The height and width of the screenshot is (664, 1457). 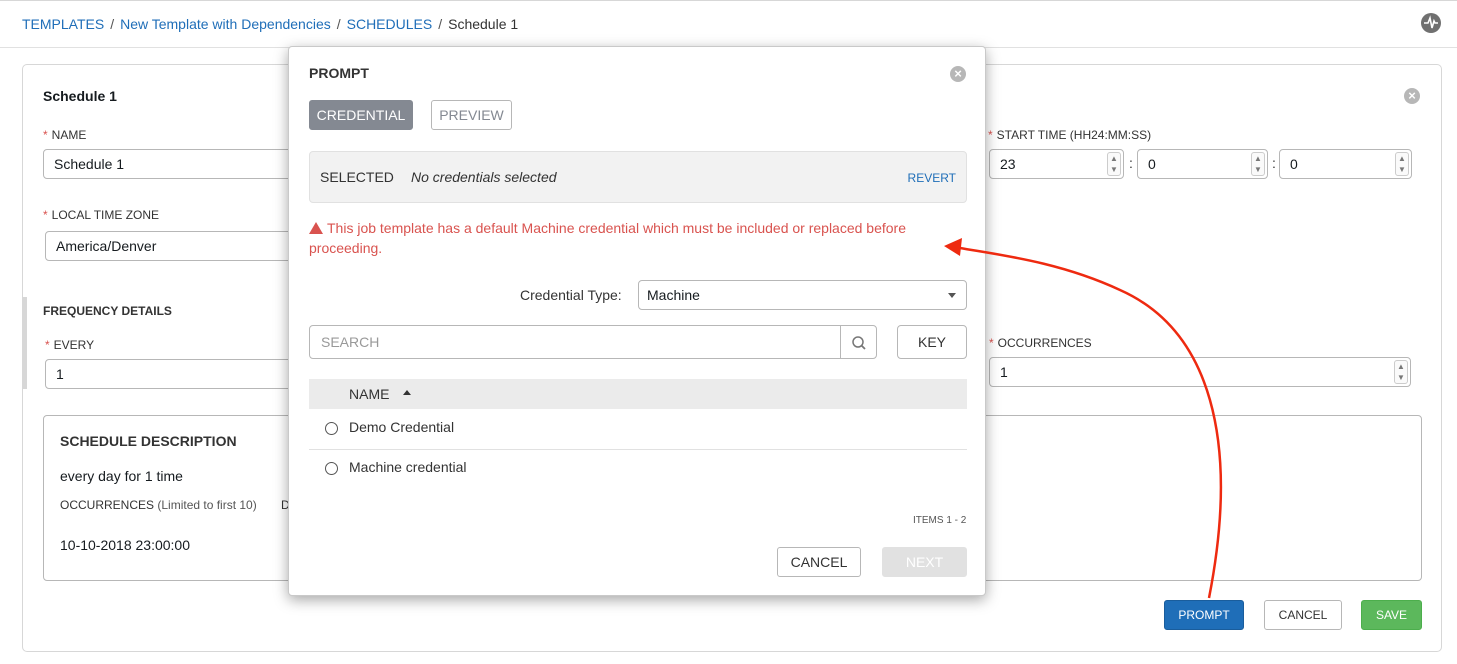 What do you see at coordinates (70, 345) in the screenshot?
I see `every-label: * EVERY` at bounding box center [70, 345].